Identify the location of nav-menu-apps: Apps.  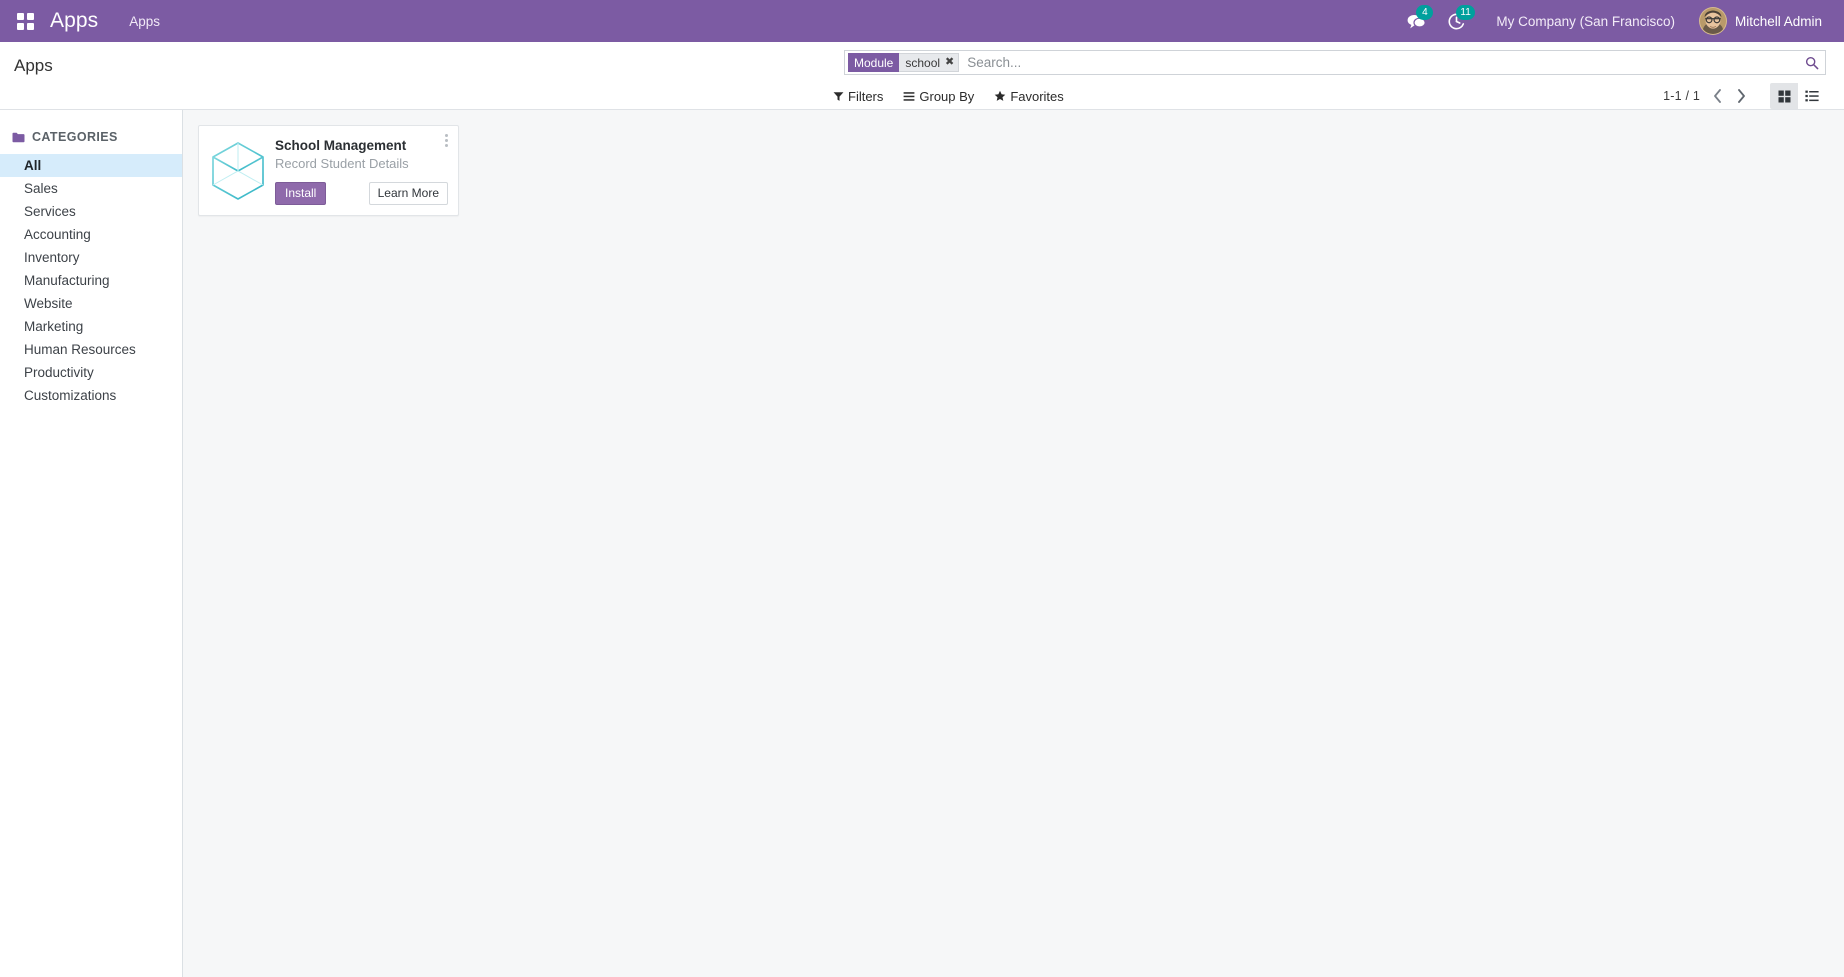
(144, 21).